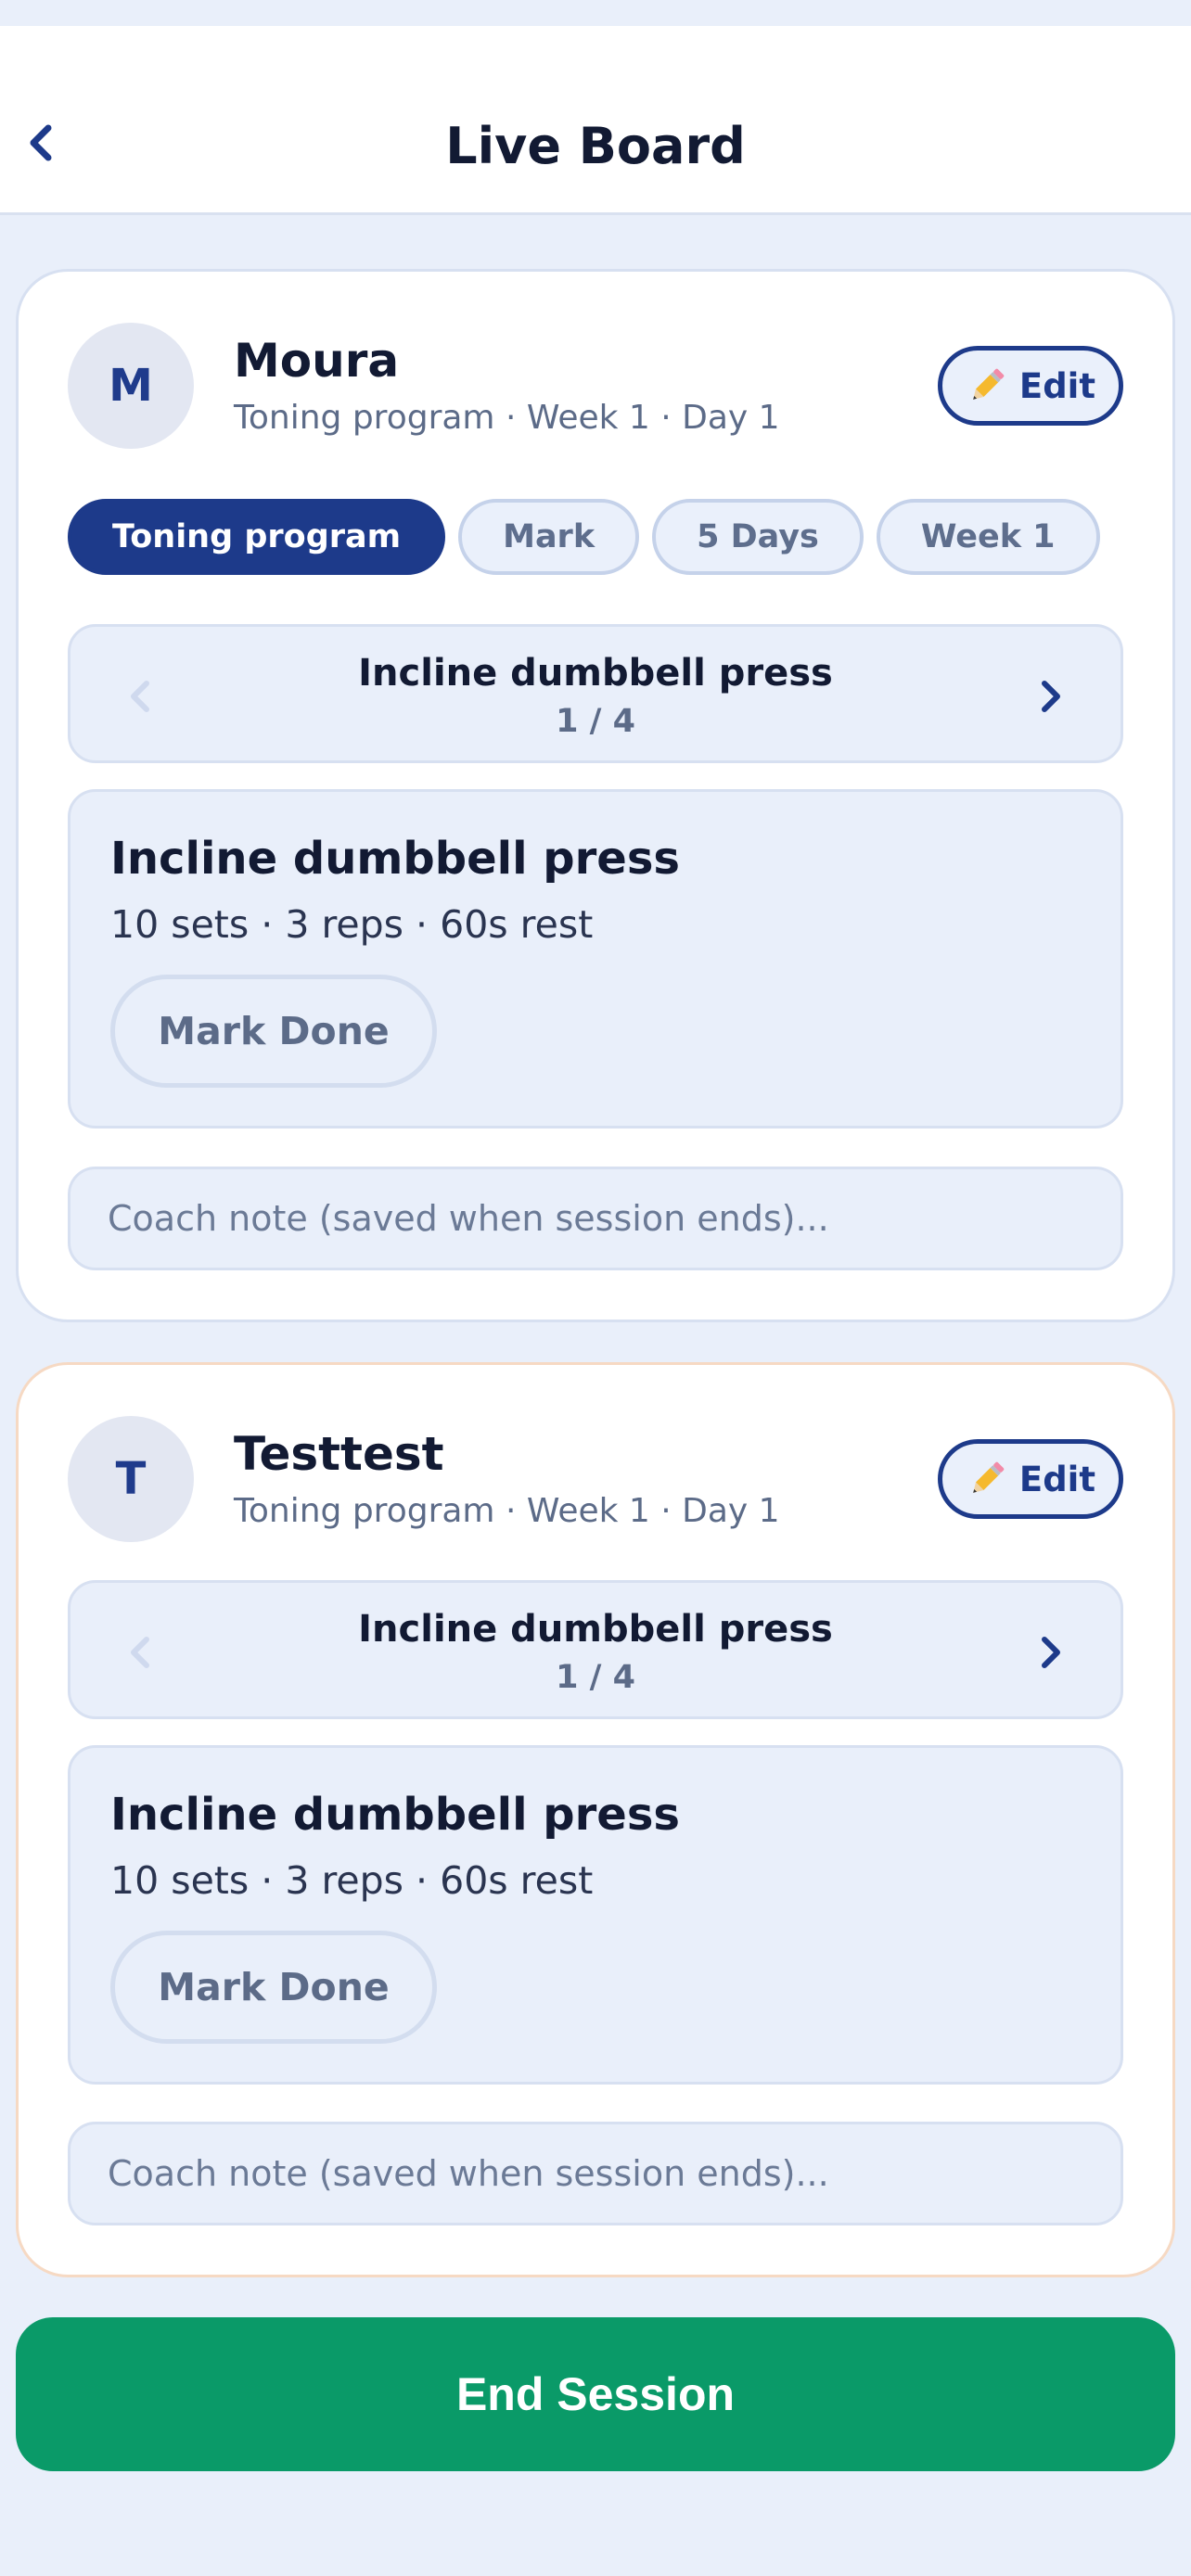 The image size is (1191, 2576). I want to click on chip-week-1: Week 1, so click(988, 537).